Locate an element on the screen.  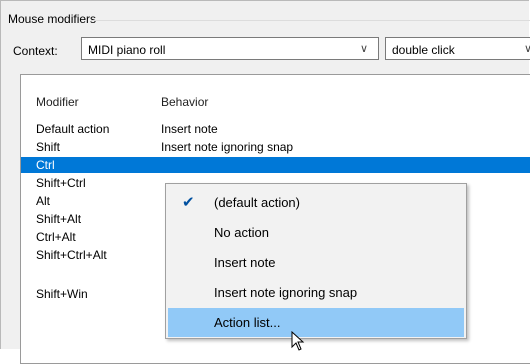
menu-item-label: (default action) is located at coordinates (257, 202).